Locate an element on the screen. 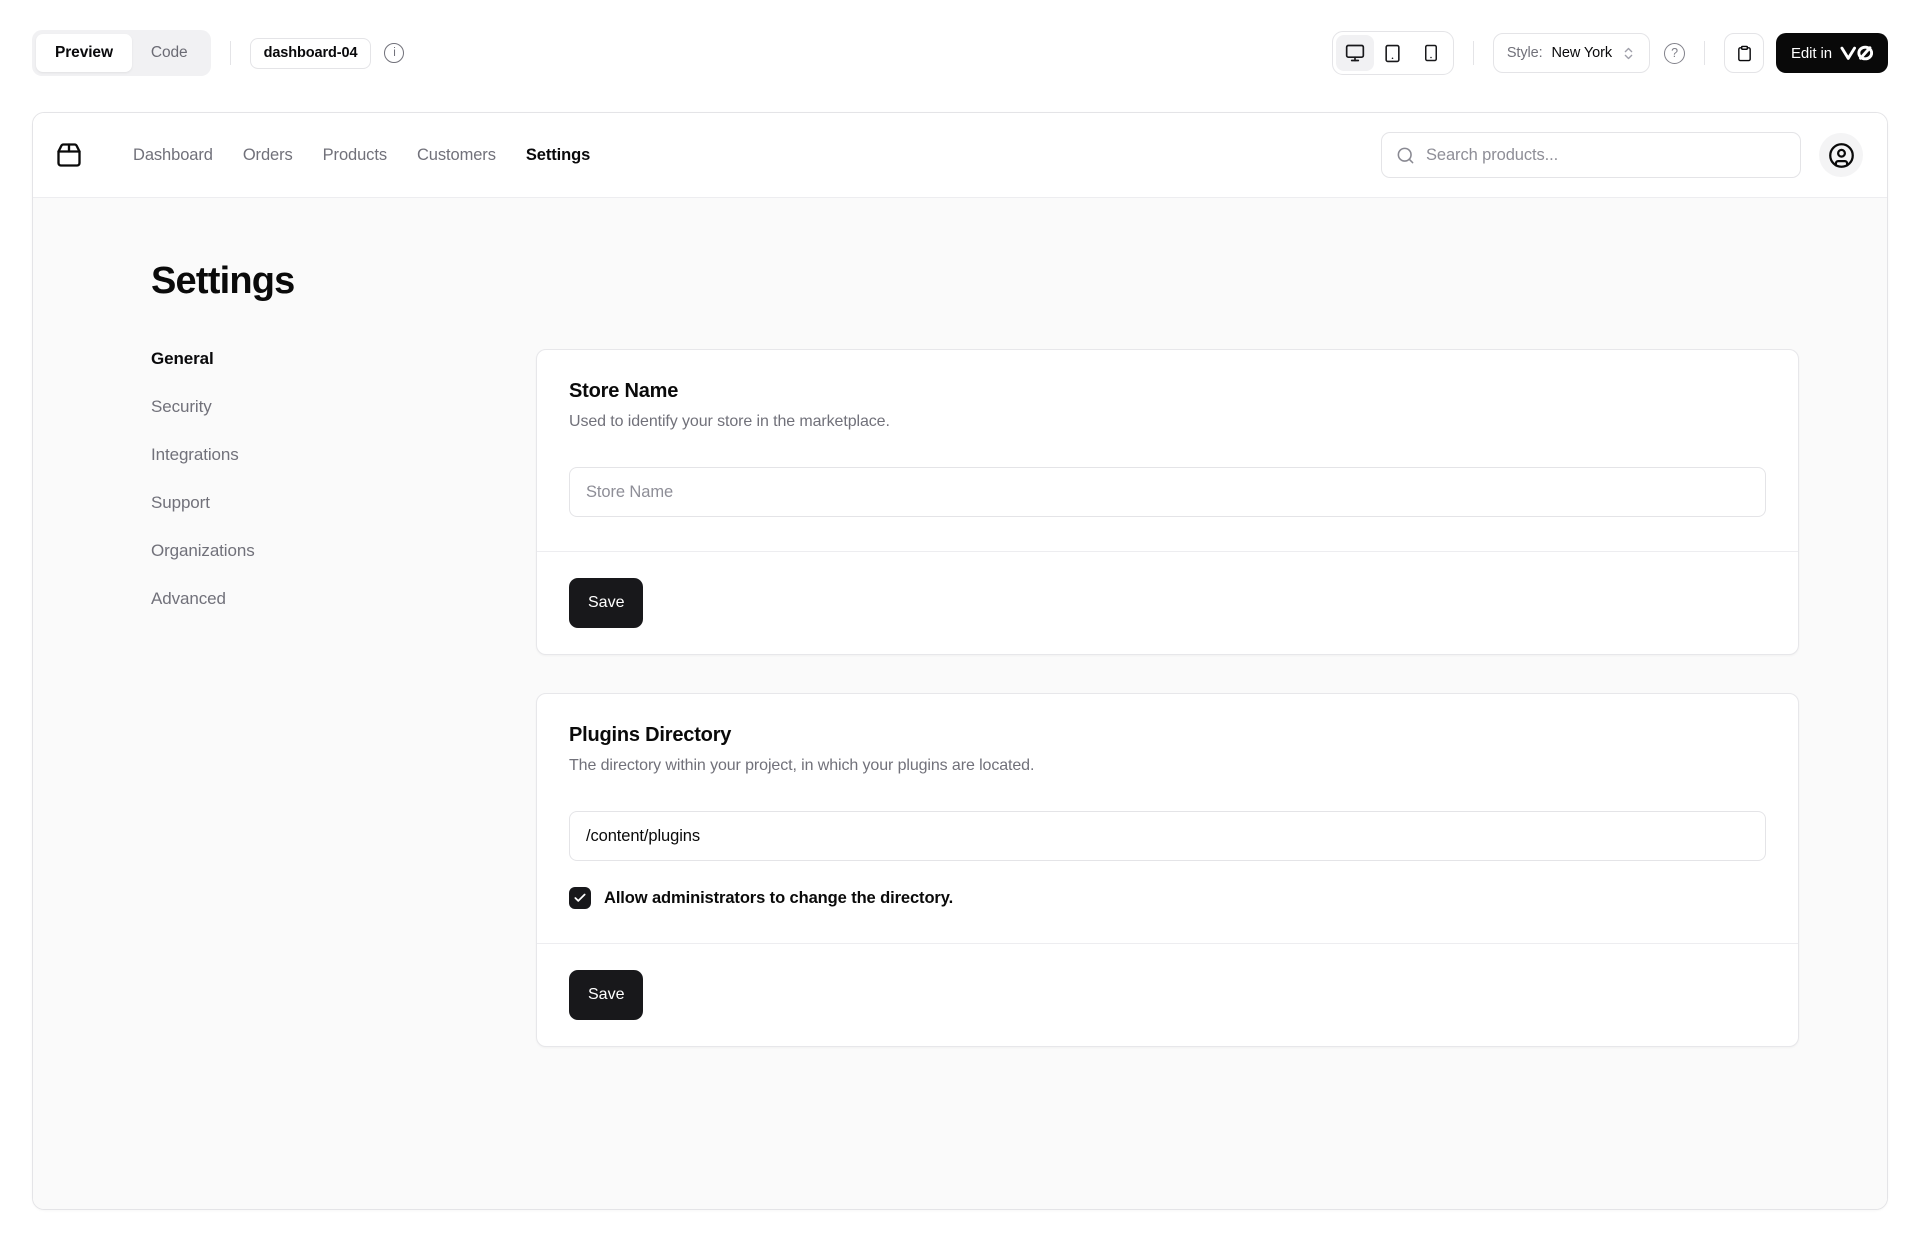  plugins-directory-input is located at coordinates (1167, 836).